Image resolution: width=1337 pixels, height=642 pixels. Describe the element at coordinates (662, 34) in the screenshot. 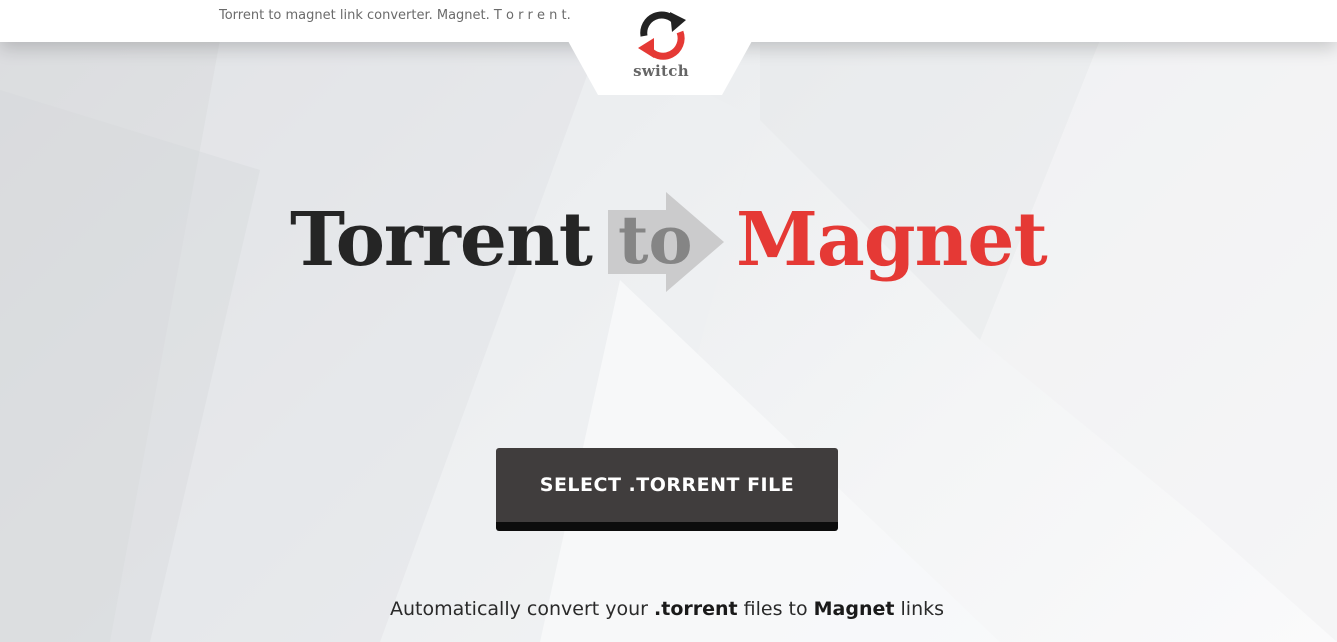

I see `switch-arrows-icon` at that location.